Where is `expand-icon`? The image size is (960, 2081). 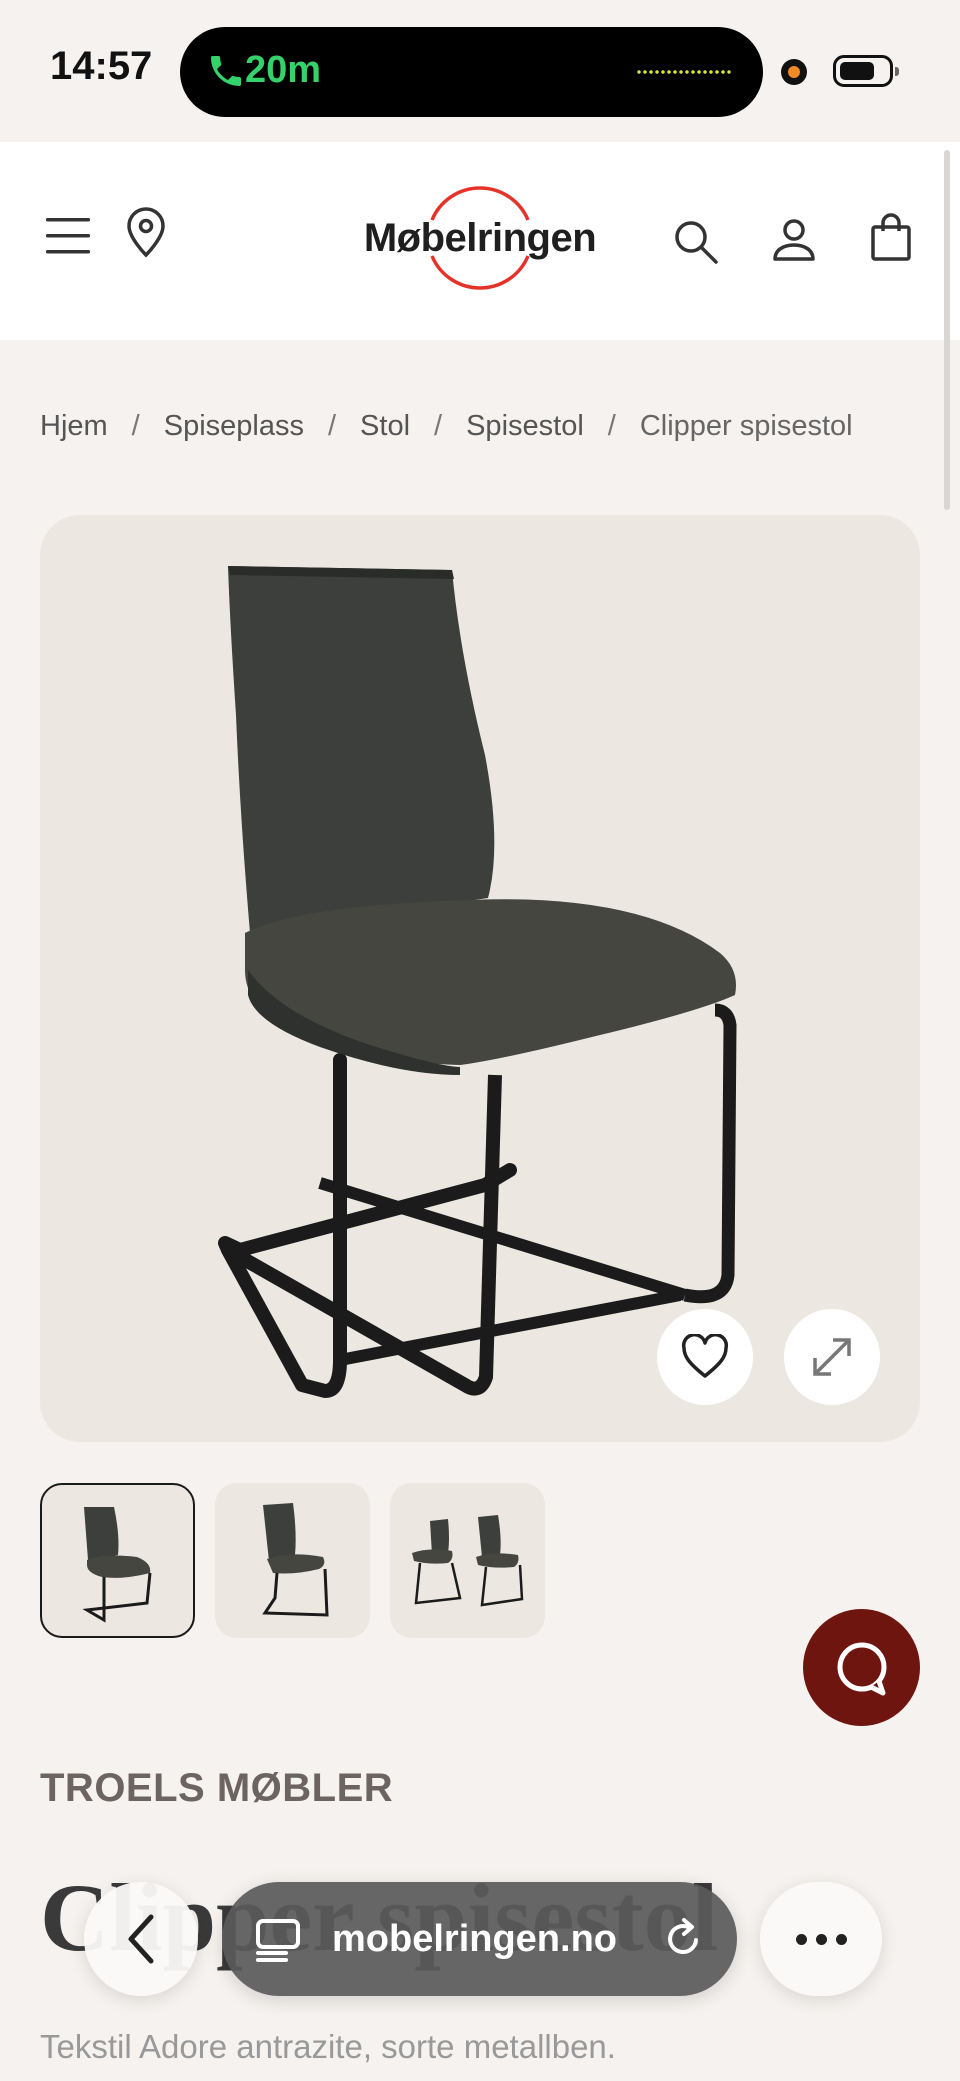
expand-icon is located at coordinates (832, 1357).